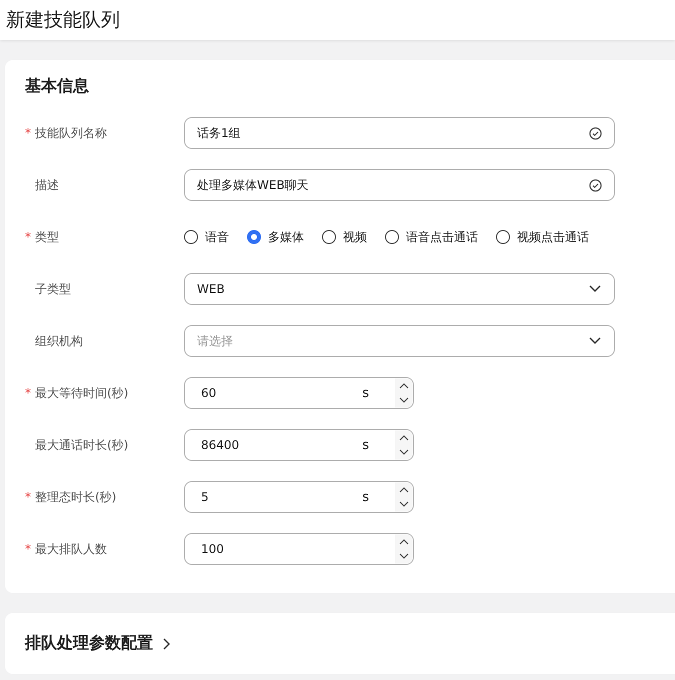  Describe the element at coordinates (81, 445) in the screenshot. I see `field-label: 最大通话时长(秒)` at that location.